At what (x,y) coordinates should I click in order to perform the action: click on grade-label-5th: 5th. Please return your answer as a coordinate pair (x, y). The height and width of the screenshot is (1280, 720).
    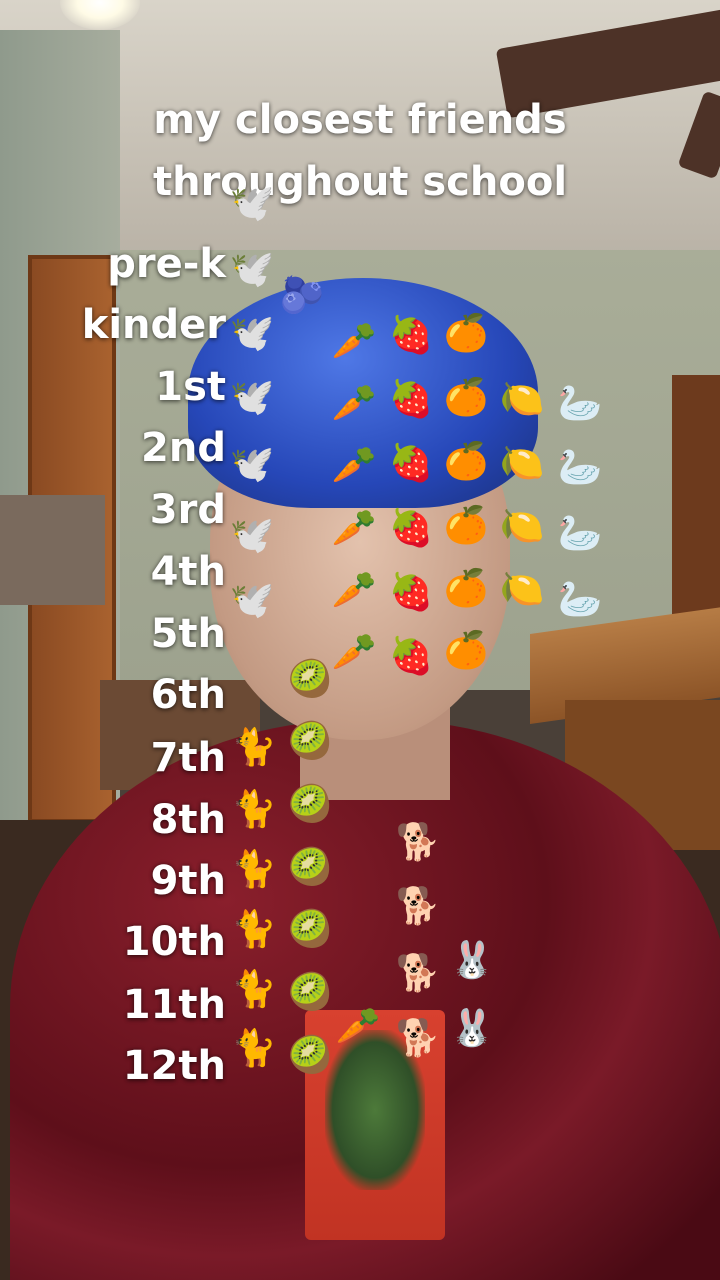
    Looking at the image, I should click on (188, 634).